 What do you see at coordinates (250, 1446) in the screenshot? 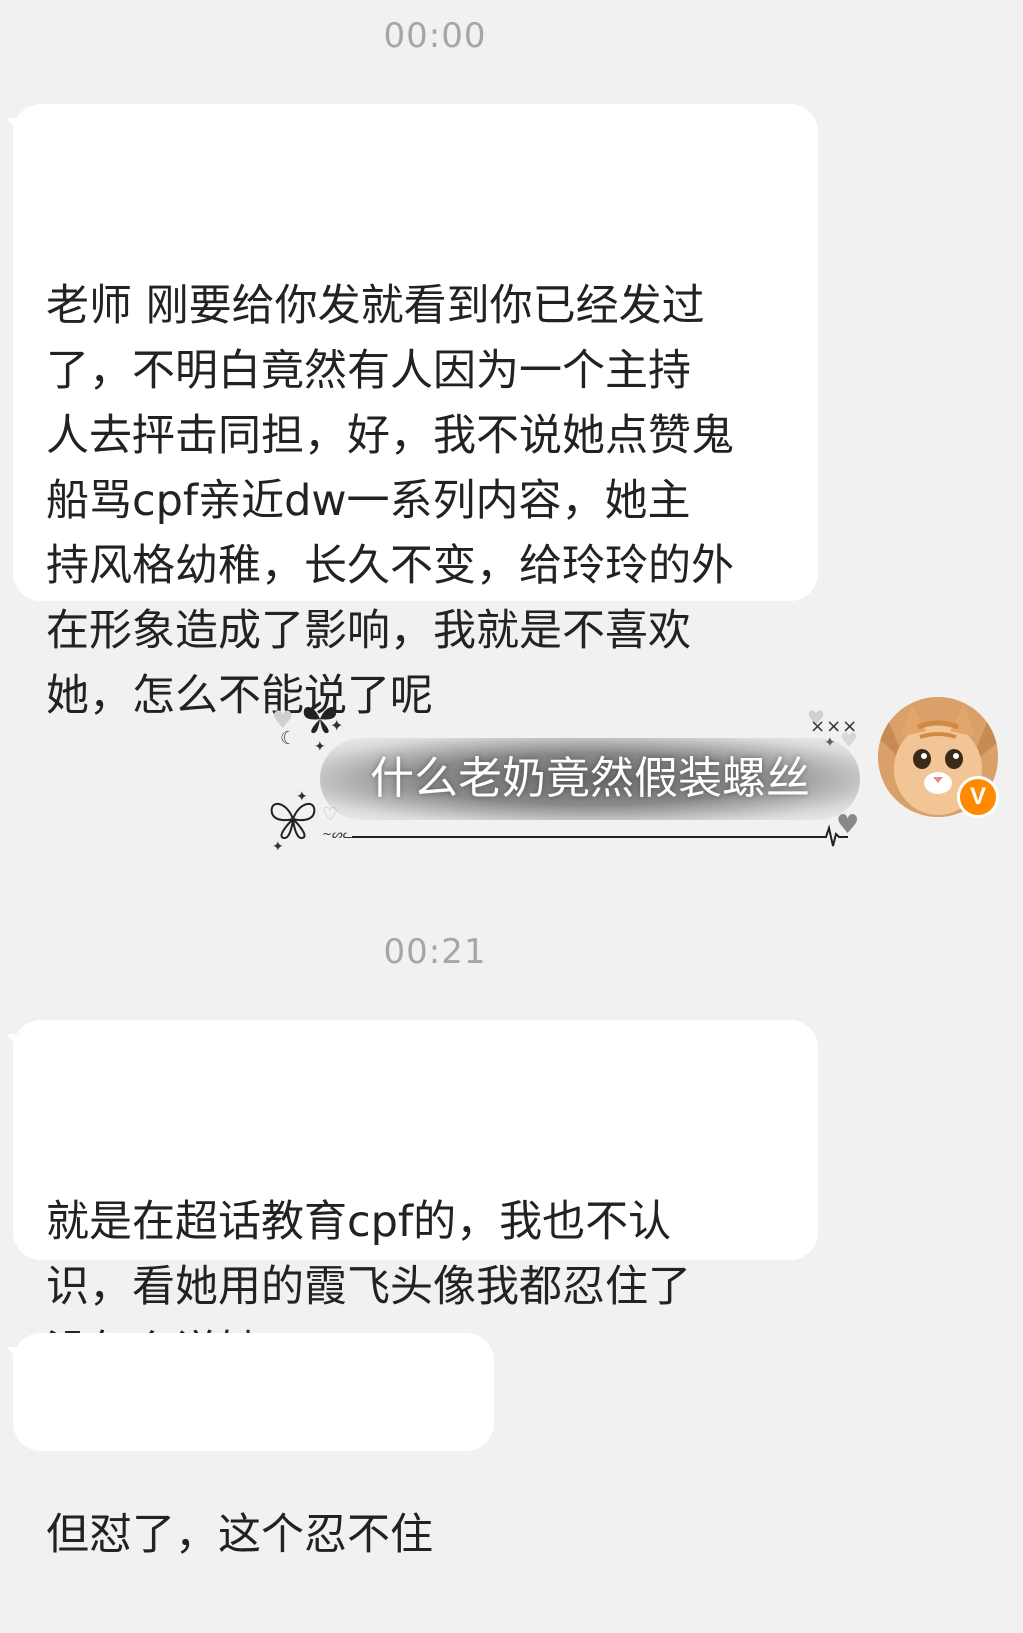
I see `message-bubble-incoming: 但怼了，这个忍不住` at bounding box center [250, 1446].